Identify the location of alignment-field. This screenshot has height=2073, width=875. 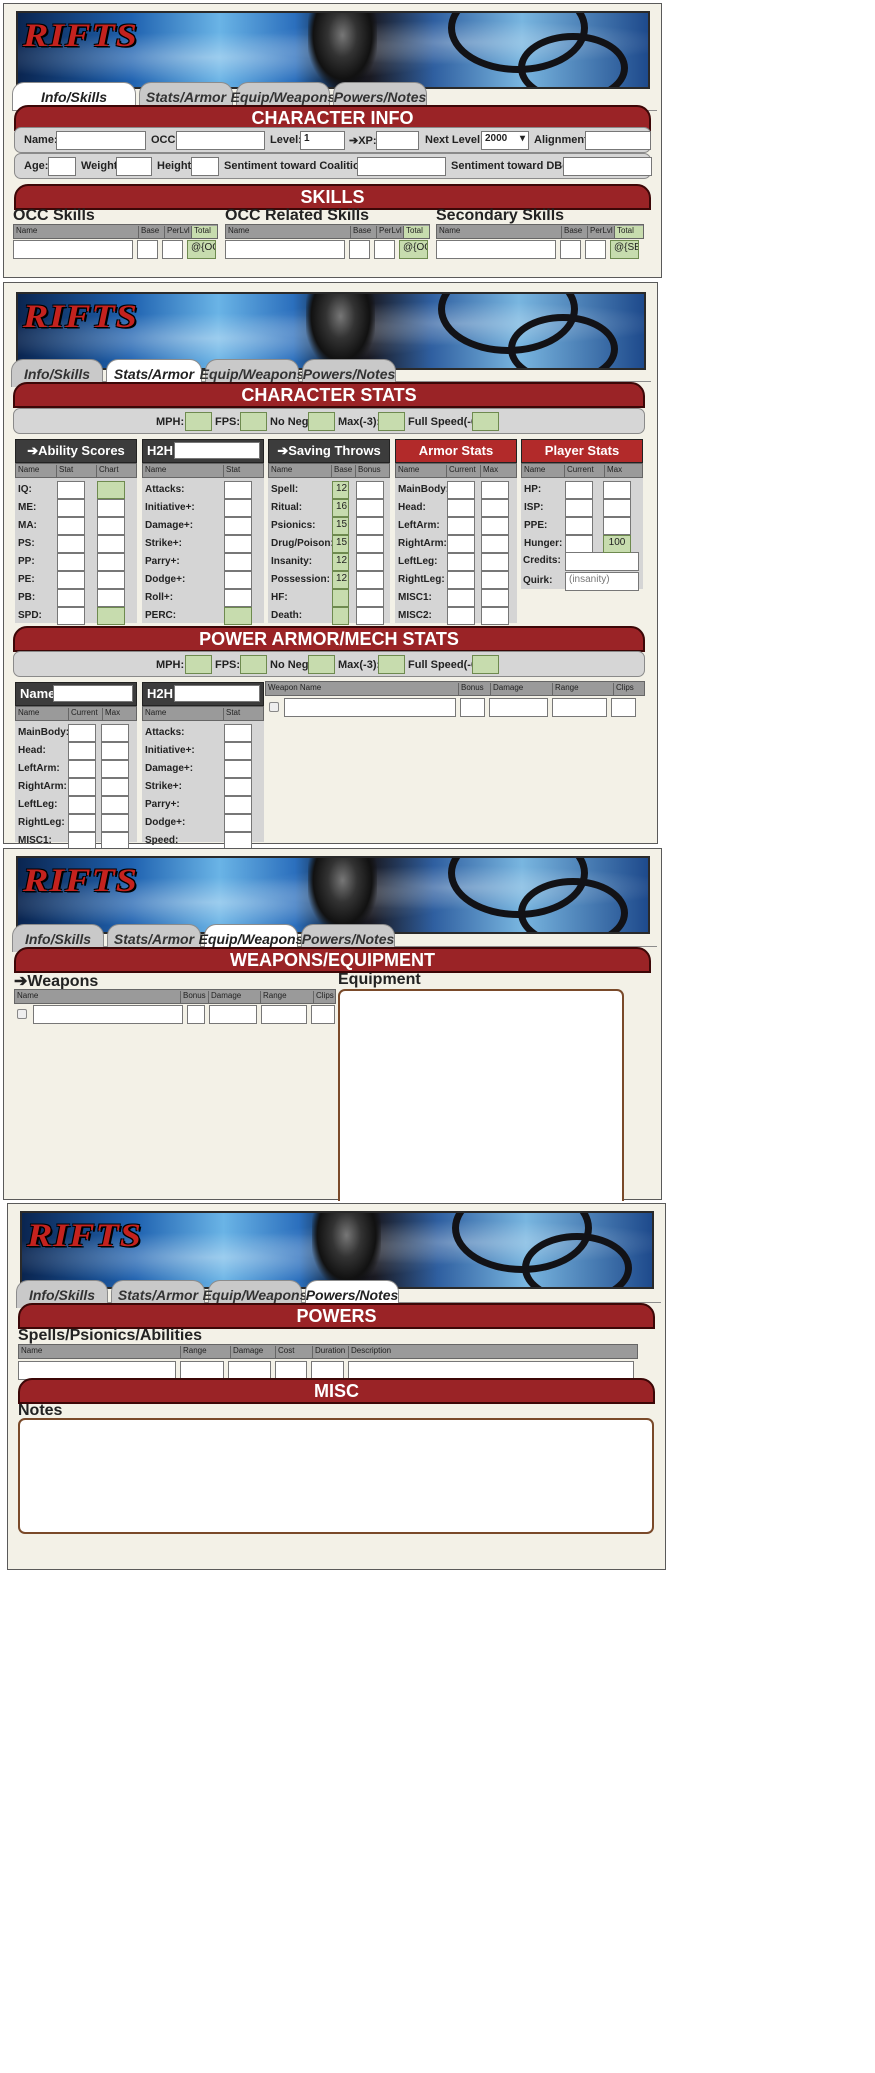
(618, 140).